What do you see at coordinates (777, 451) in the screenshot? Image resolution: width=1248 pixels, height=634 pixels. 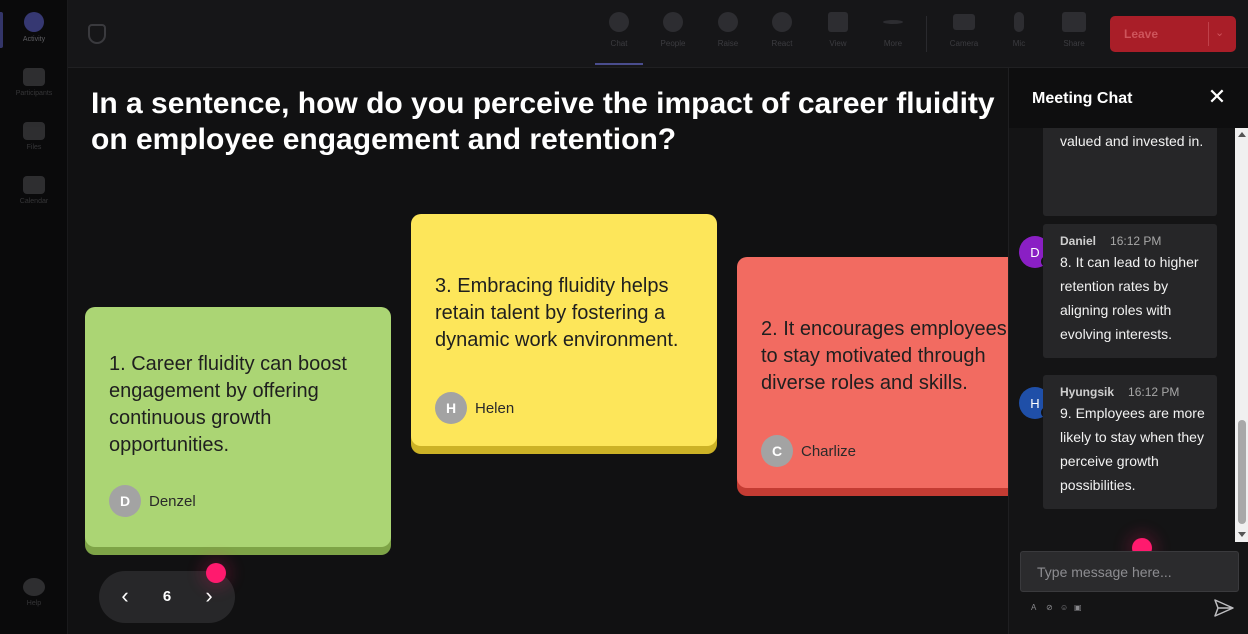 I see `avatar: C` at bounding box center [777, 451].